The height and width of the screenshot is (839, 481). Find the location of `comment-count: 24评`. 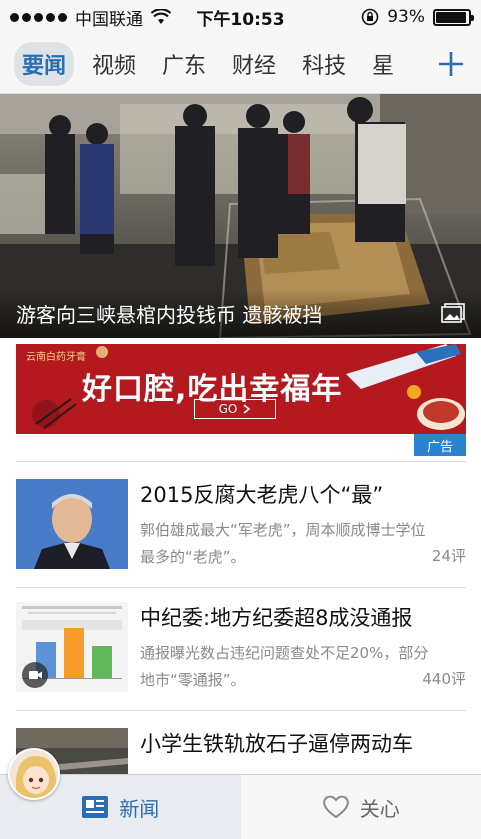

comment-count: 24评 is located at coordinates (448, 556).